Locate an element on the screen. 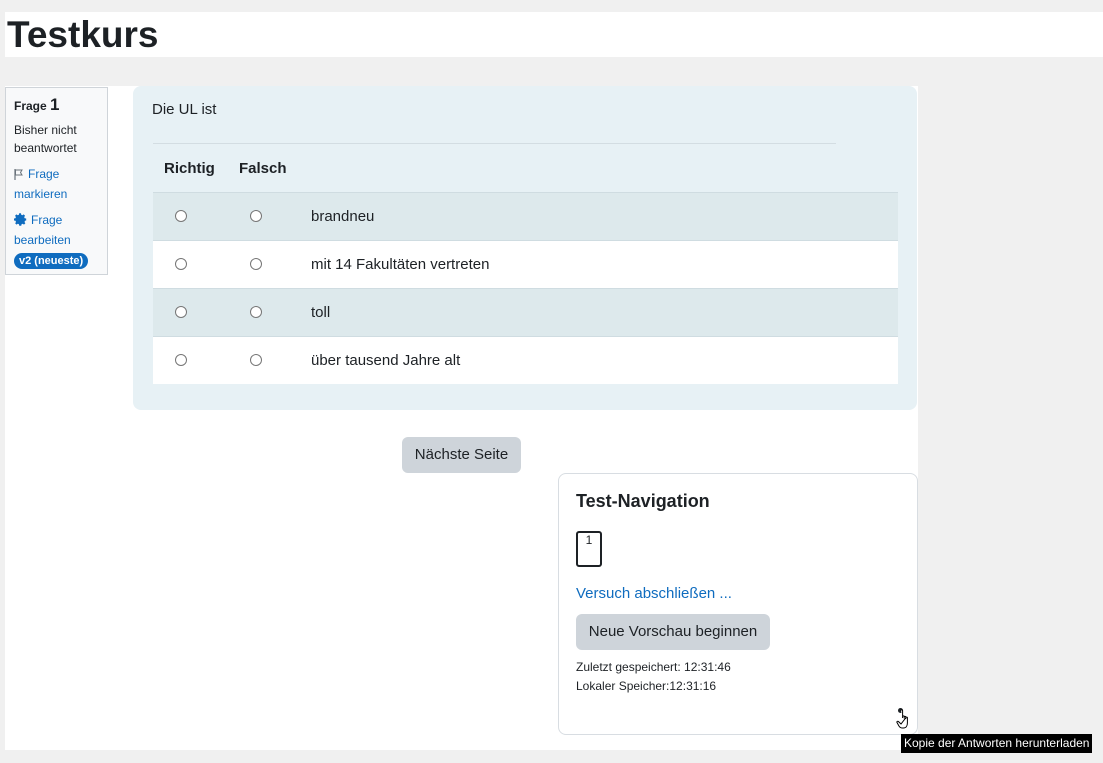  answer-table-header: Richtig Falsch is located at coordinates (525, 169).